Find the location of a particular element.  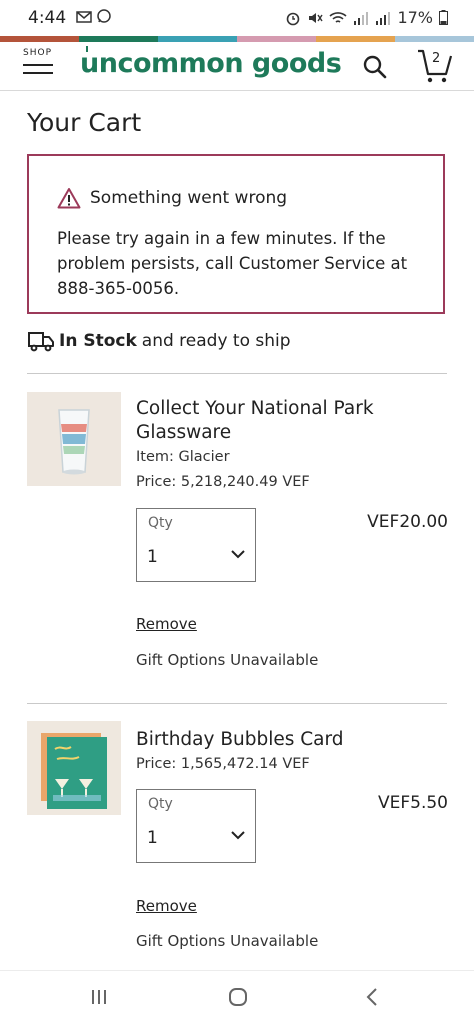

status-right: 17% is located at coordinates (366, 17).